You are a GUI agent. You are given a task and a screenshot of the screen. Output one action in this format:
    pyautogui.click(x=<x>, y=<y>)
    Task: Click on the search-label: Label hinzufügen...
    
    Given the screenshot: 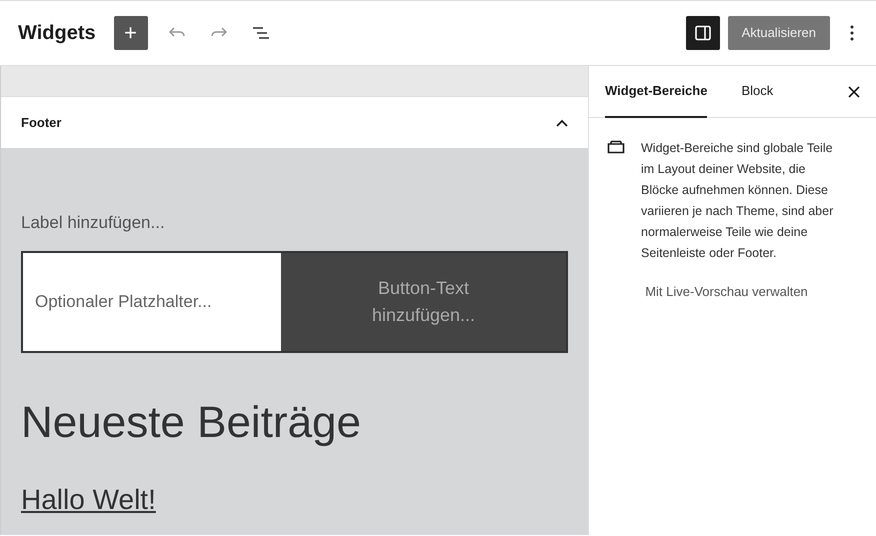 What is the action you would take?
    pyautogui.click(x=93, y=223)
    